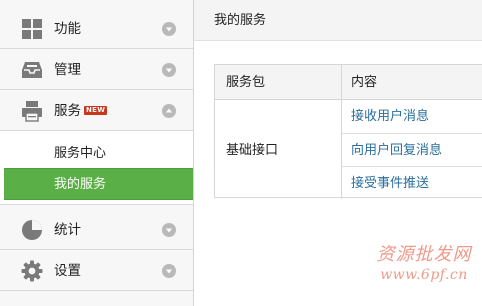 Image resolution: width=482 pixels, height=306 pixels. Describe the element at coordinates (396, 151) in the screenshot. I see `content-link-reply-messages: 向用户回复消息` at that location.